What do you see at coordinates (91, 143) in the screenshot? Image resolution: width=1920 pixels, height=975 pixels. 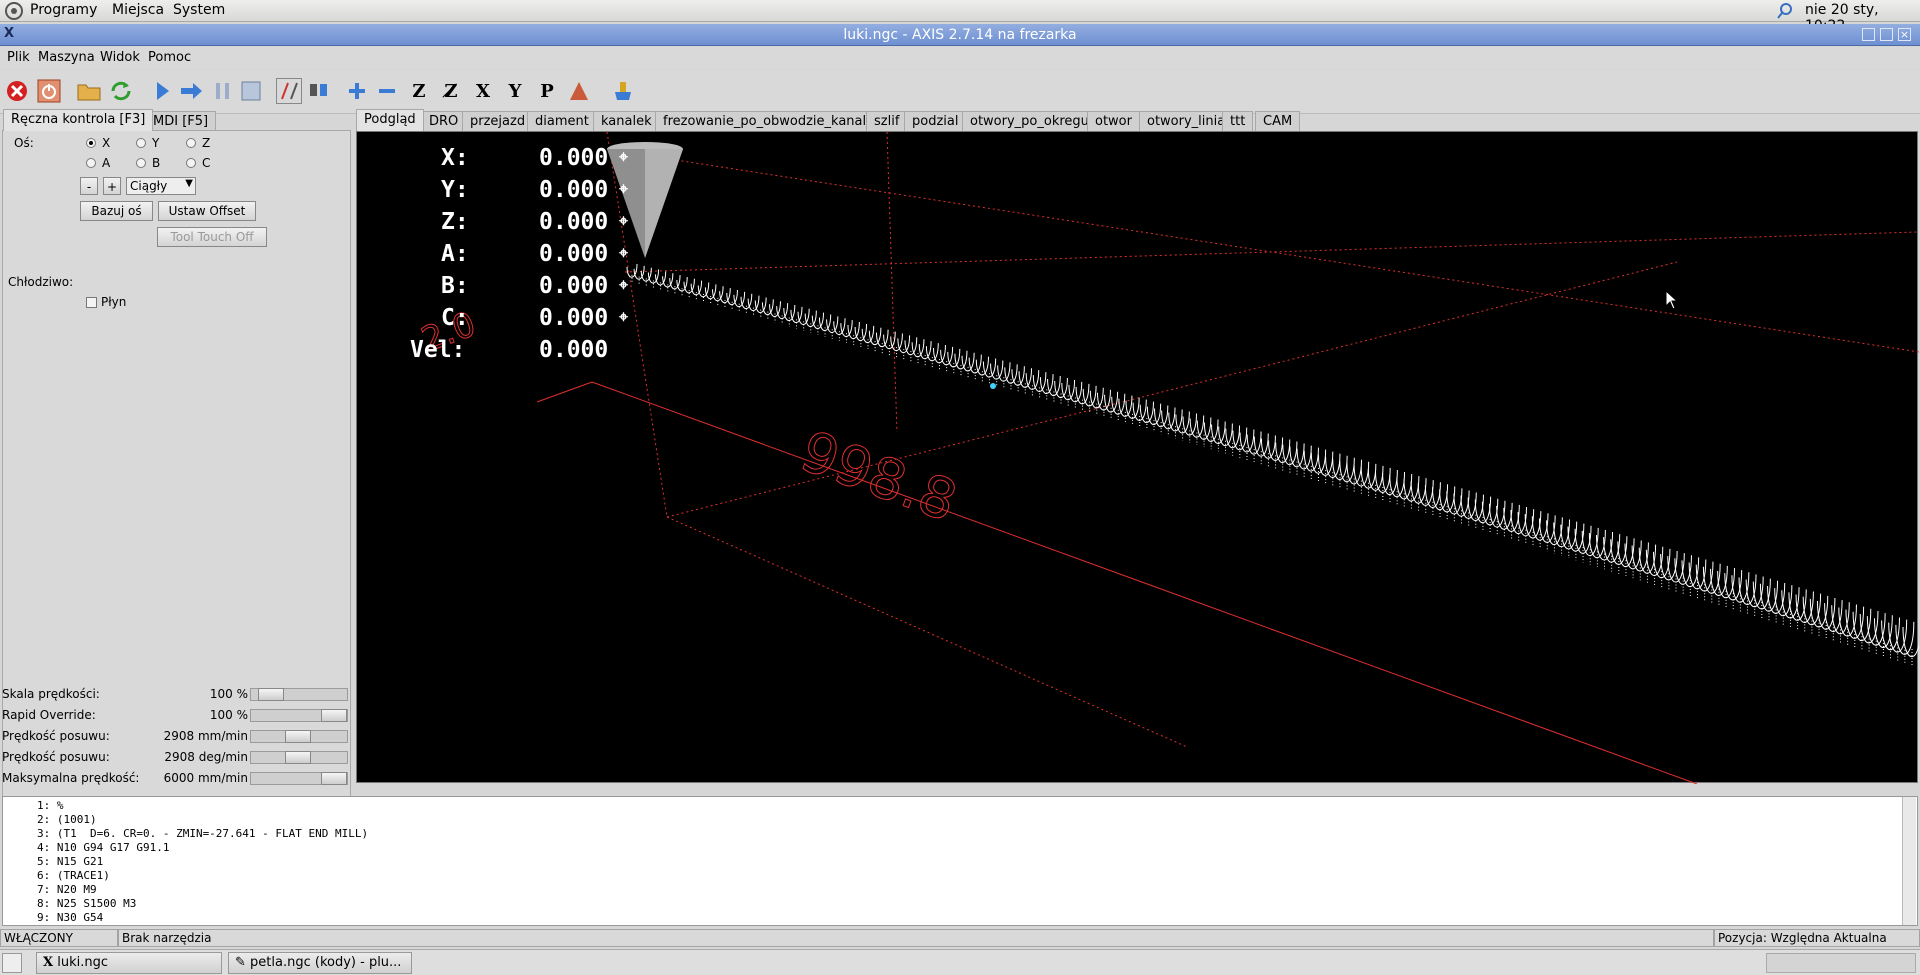 I see `axis-x-radio` at bounding box center [91, 143].